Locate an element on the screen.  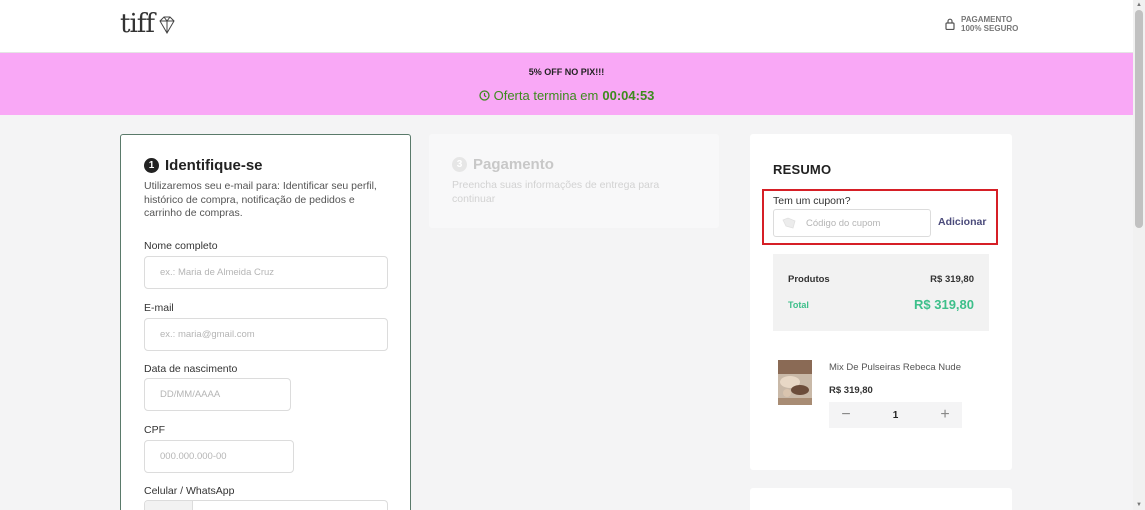
scroll-down-arrow-icon: ▼ is located at coordinates (1139, 505).